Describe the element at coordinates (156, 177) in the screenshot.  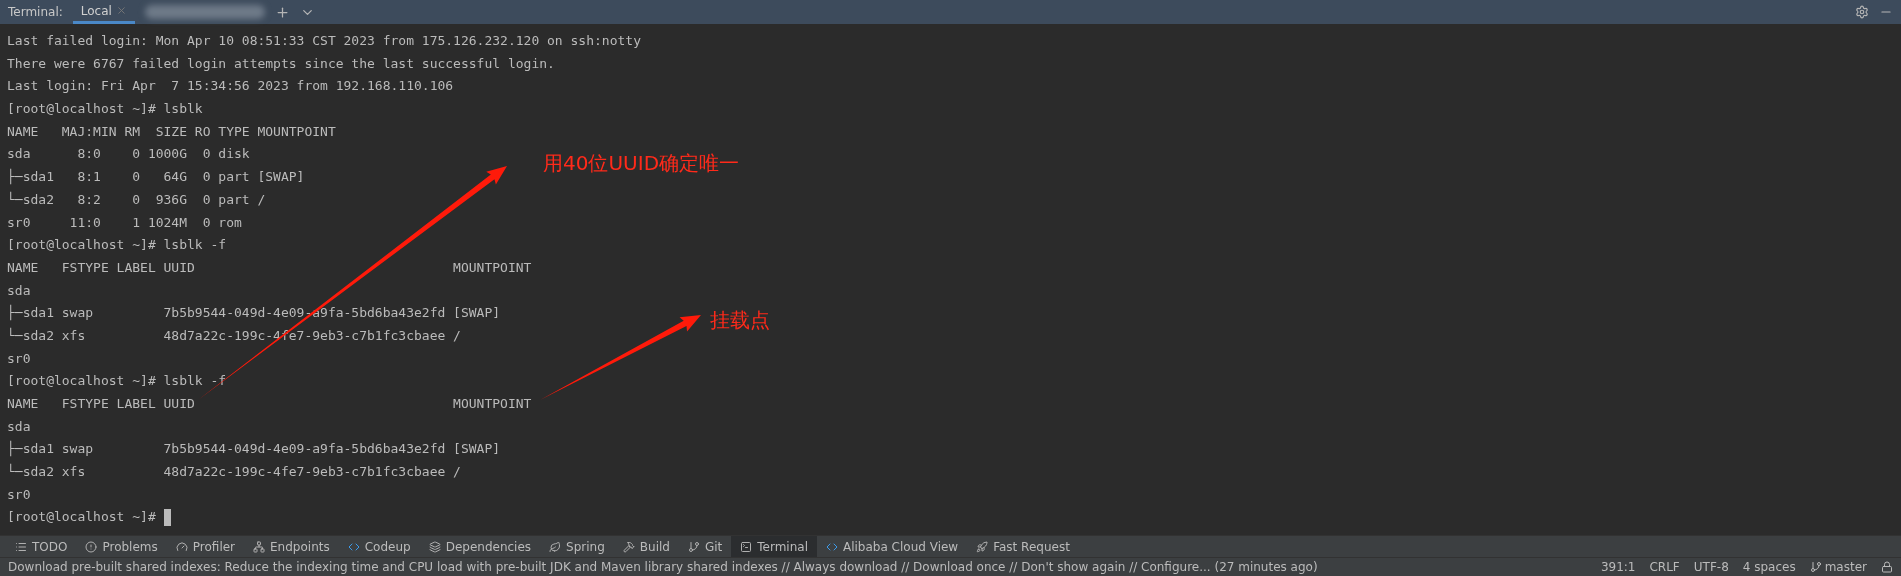
I see `terminal-line: ├─sda1 8:1 0 64G 0 part [SWAP]` at that location.